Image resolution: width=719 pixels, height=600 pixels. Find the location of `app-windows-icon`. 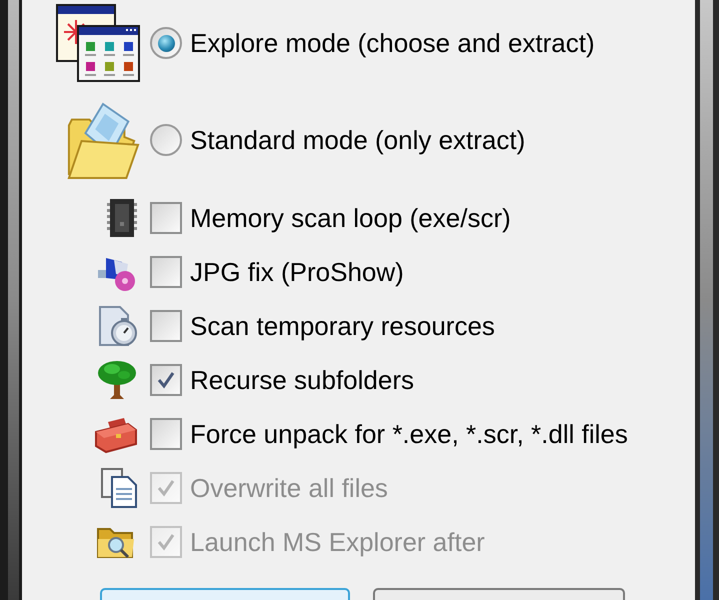

app-windows-icon is located at coordinates (98, 43).